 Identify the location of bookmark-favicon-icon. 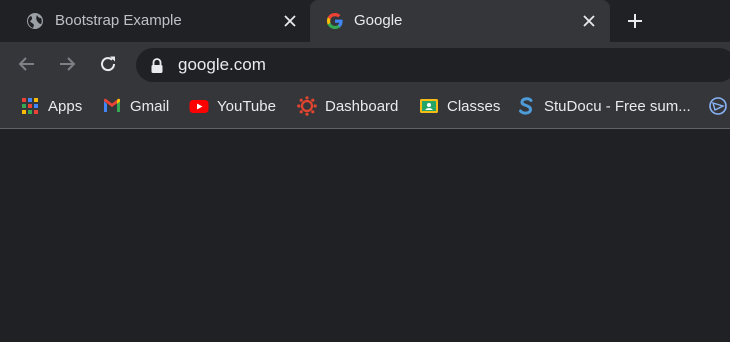
(718, 106).